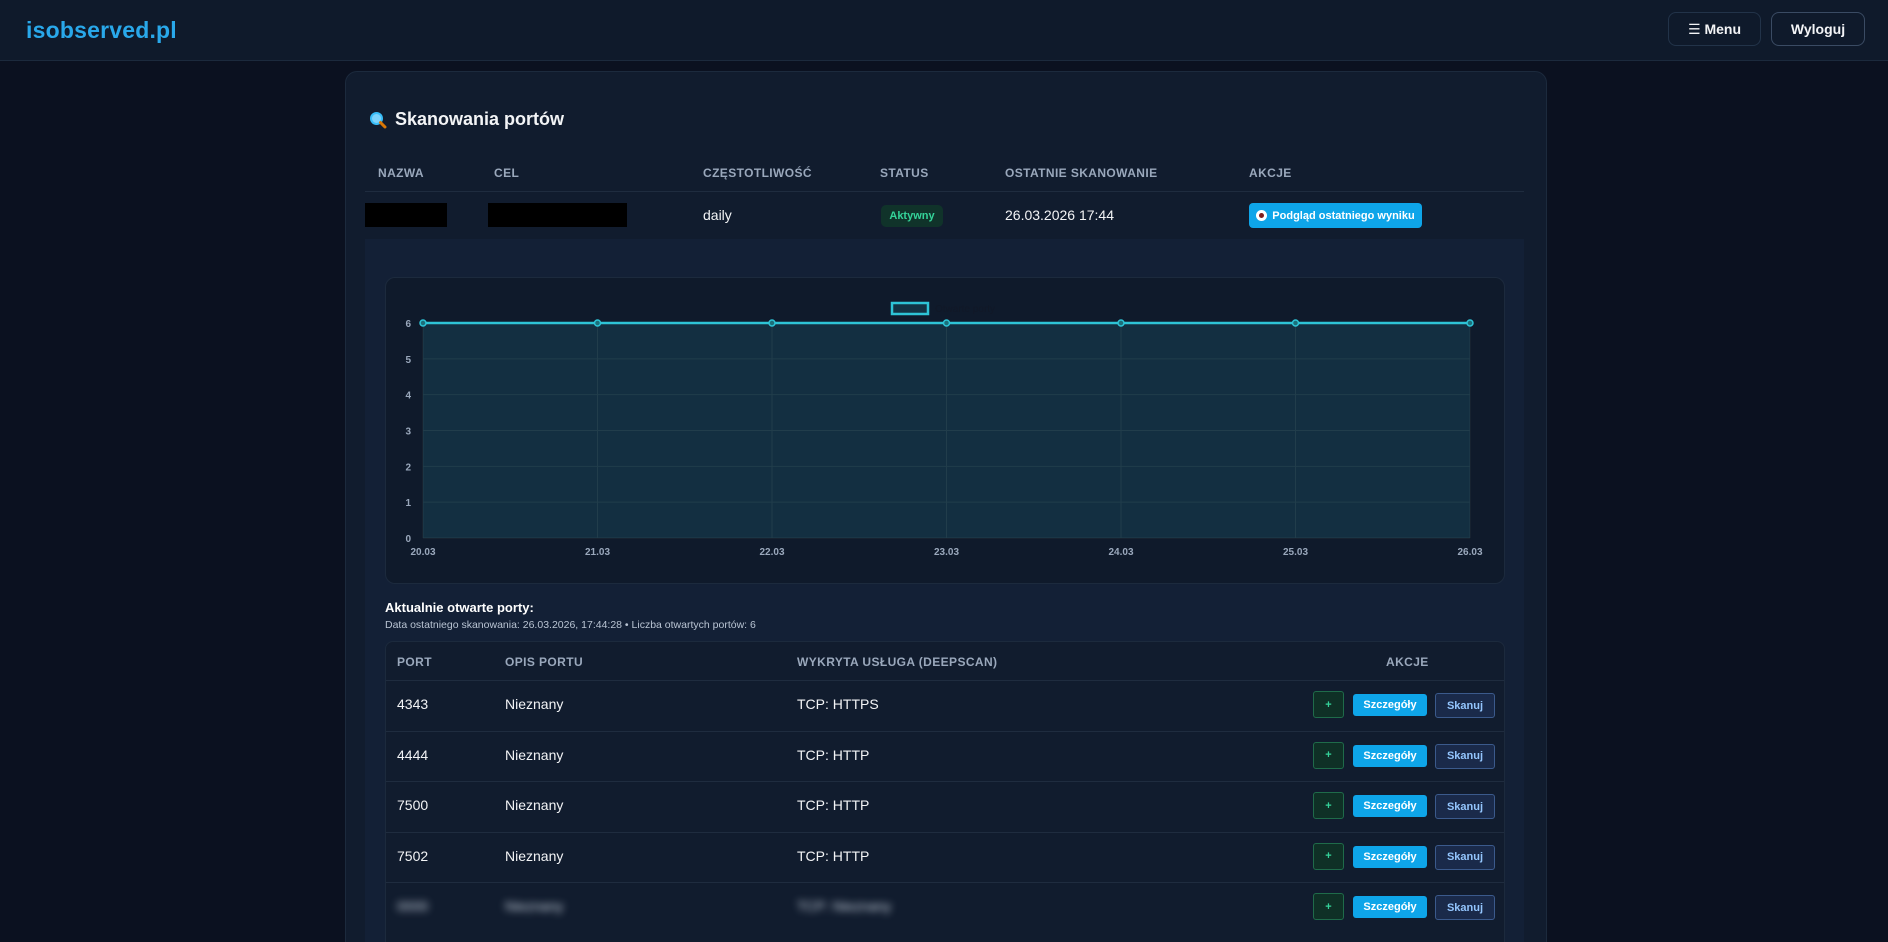 This screenshot has width=1888, height=942. What do you see at coordinates (401, 173) in the screenshot?
I see `col-name: NAZWA` at bounding box center [401, 173].